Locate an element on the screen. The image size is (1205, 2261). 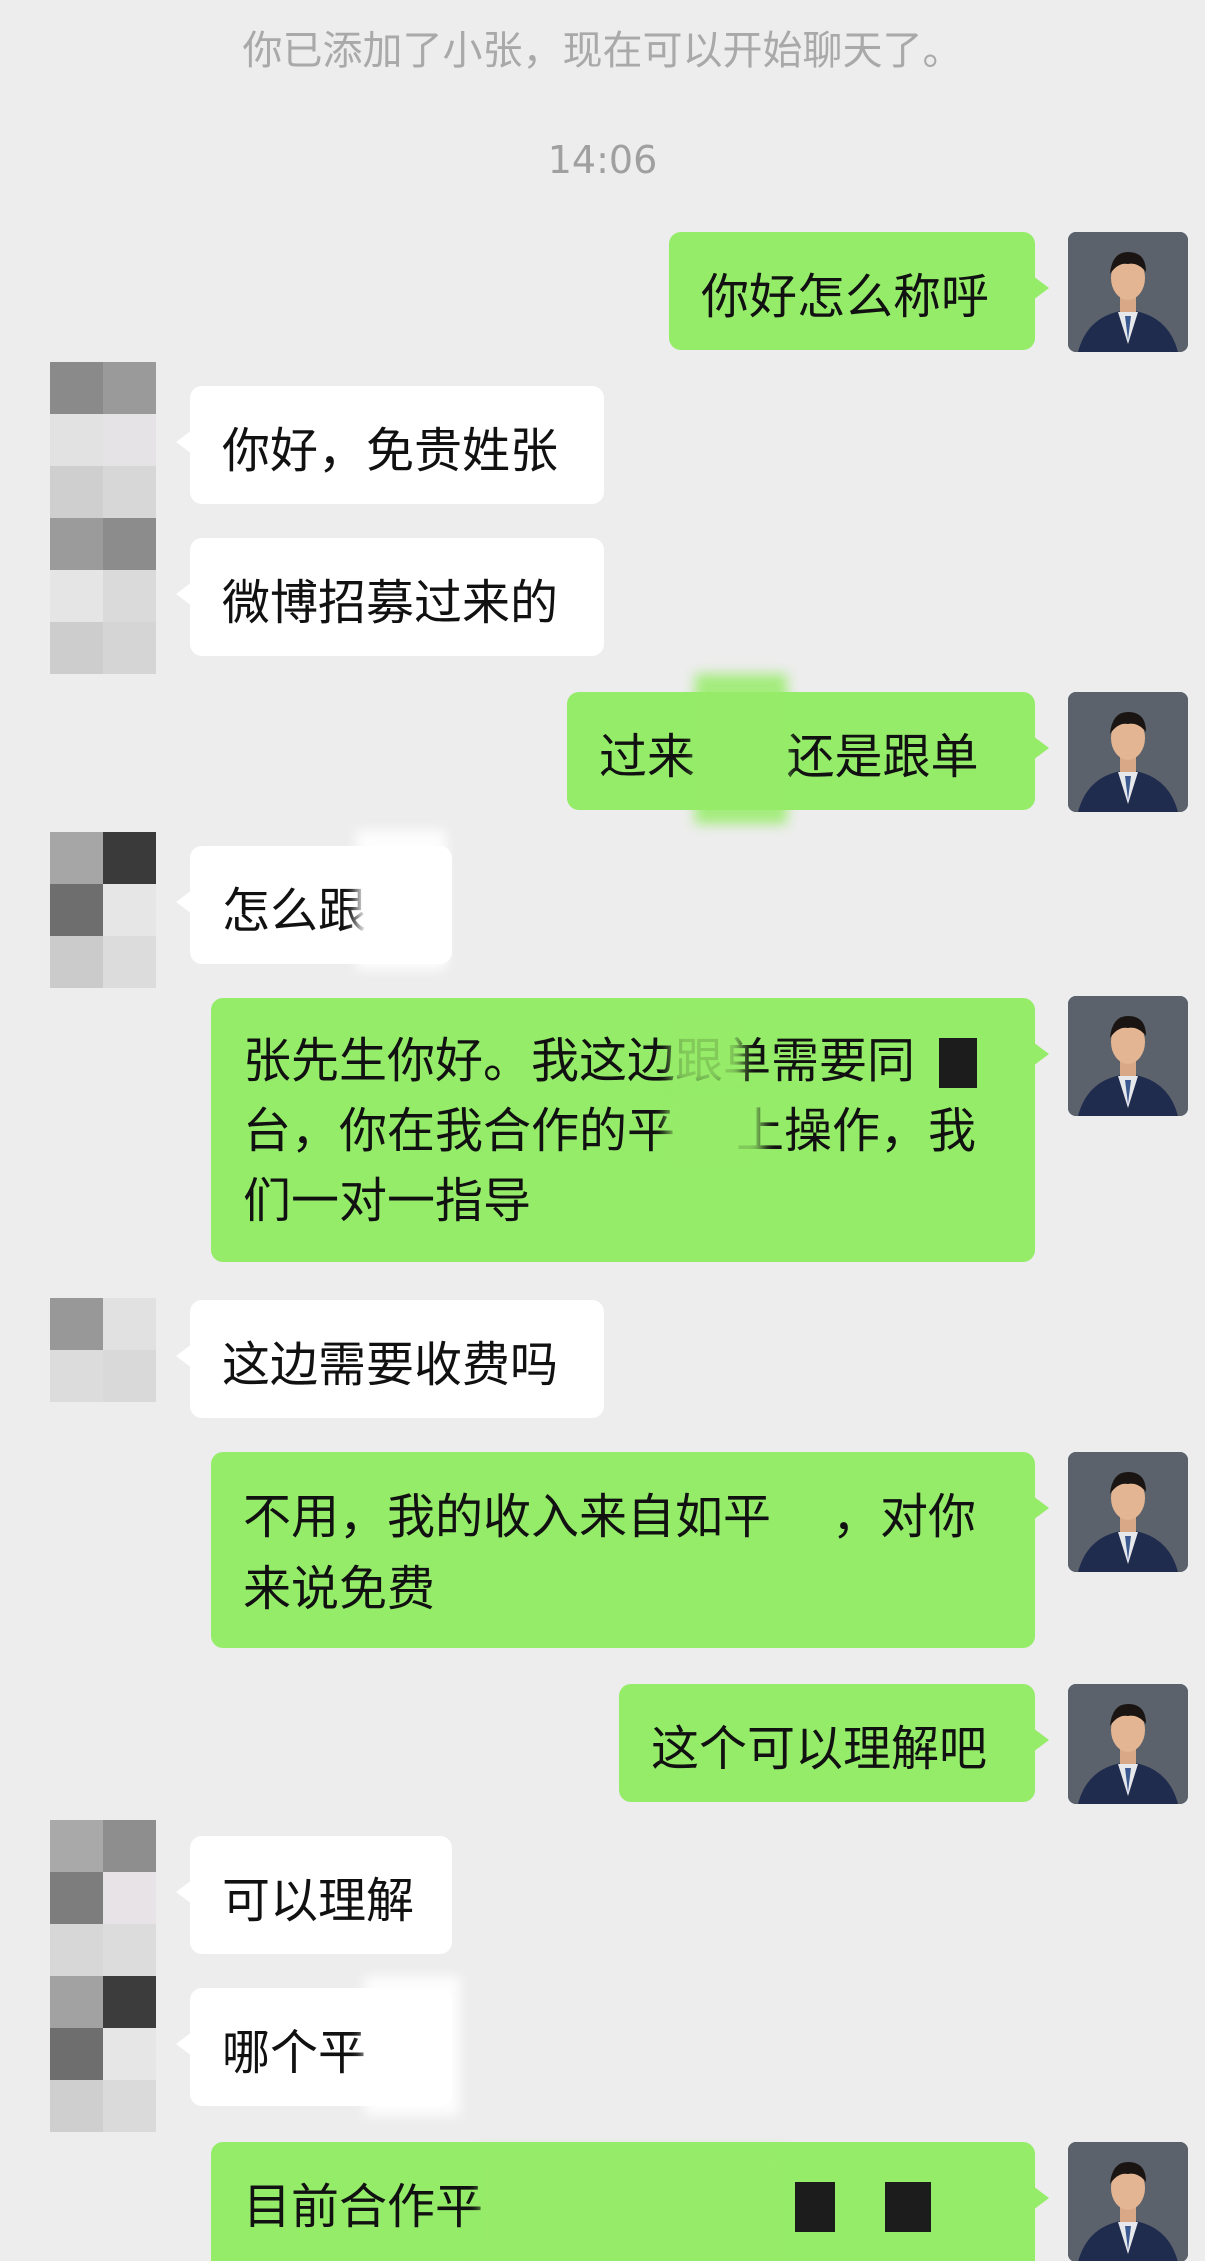
message-bubble-in: 怎么跟 is located at coordinates (314, 900).